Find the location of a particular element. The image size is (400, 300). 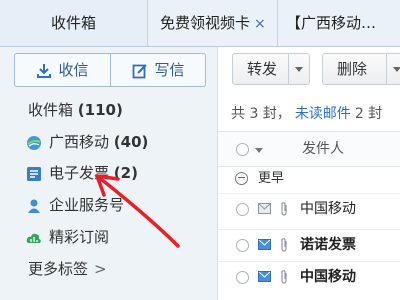

sidebar-item-inbox: 收件箱 (110) is located at coordinates (108, 110).